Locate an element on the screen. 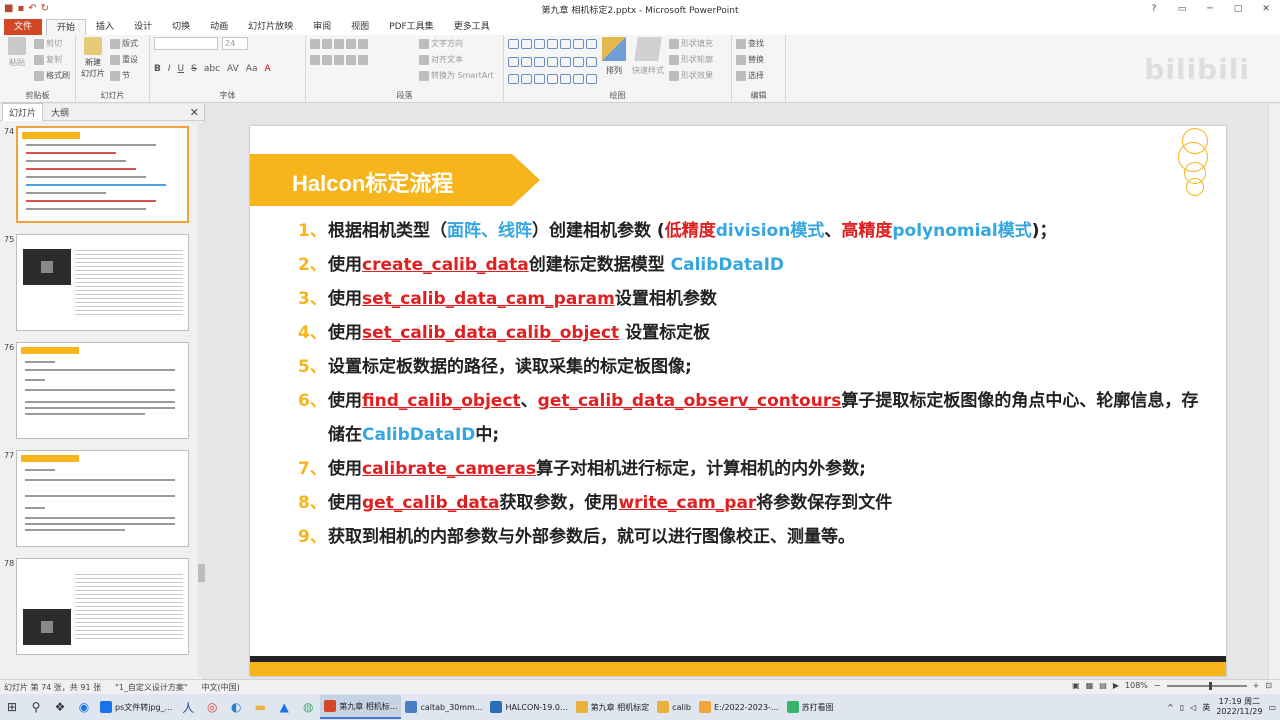  arrange-button: 排列 is located at coordinates (614, 63).